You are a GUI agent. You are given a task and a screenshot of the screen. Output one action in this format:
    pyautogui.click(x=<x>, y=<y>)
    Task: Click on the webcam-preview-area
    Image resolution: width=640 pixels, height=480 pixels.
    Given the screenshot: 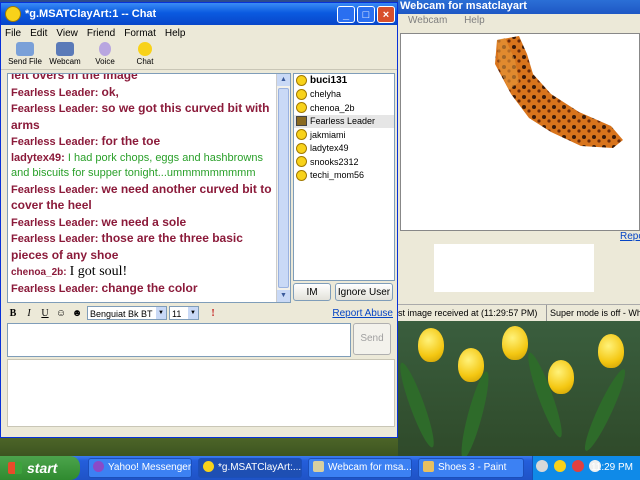 What is the action you would take?
    pyautogui.click(x=514, y=268)
    